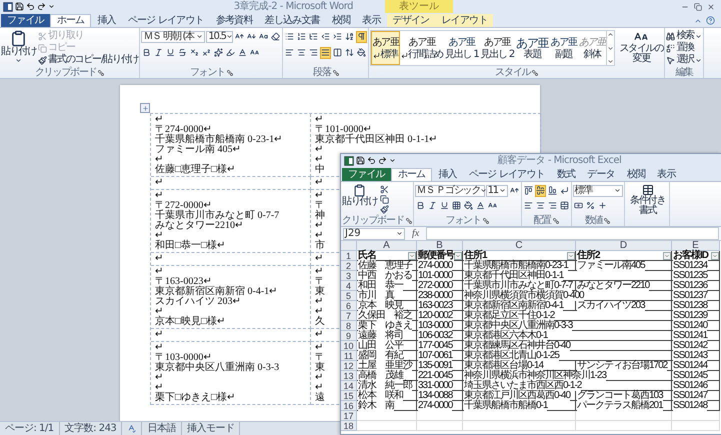  I want to click on wrap-text-icon, so click(564, 190).